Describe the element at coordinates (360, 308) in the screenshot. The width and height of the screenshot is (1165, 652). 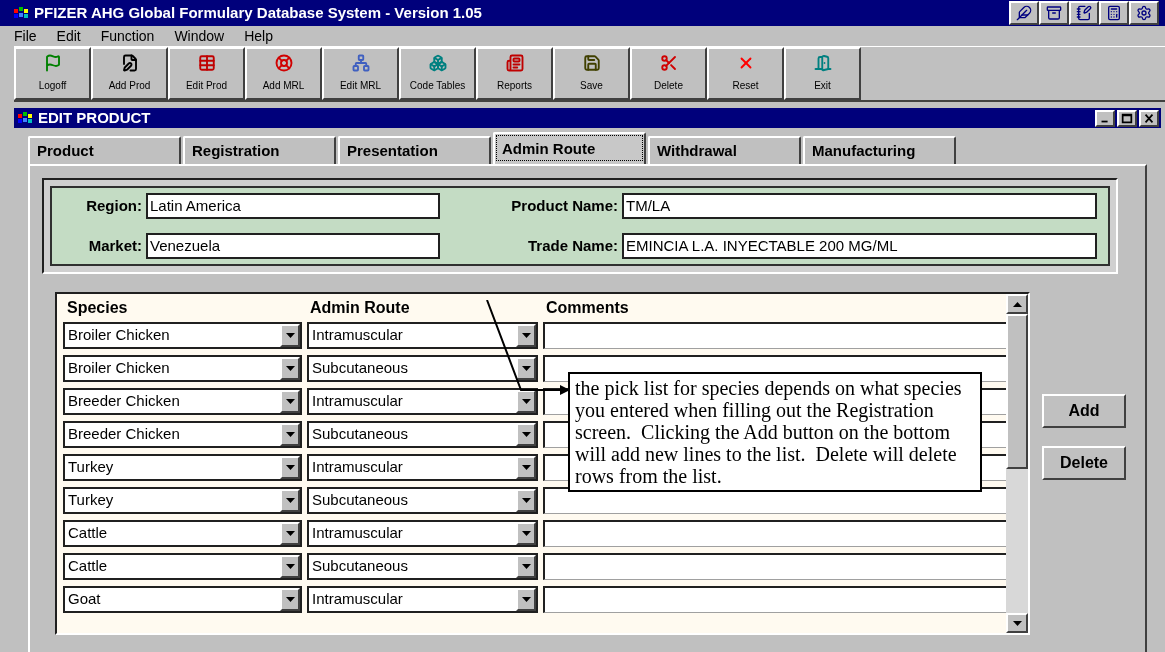
I see `column-header: Admin Route` at that location.